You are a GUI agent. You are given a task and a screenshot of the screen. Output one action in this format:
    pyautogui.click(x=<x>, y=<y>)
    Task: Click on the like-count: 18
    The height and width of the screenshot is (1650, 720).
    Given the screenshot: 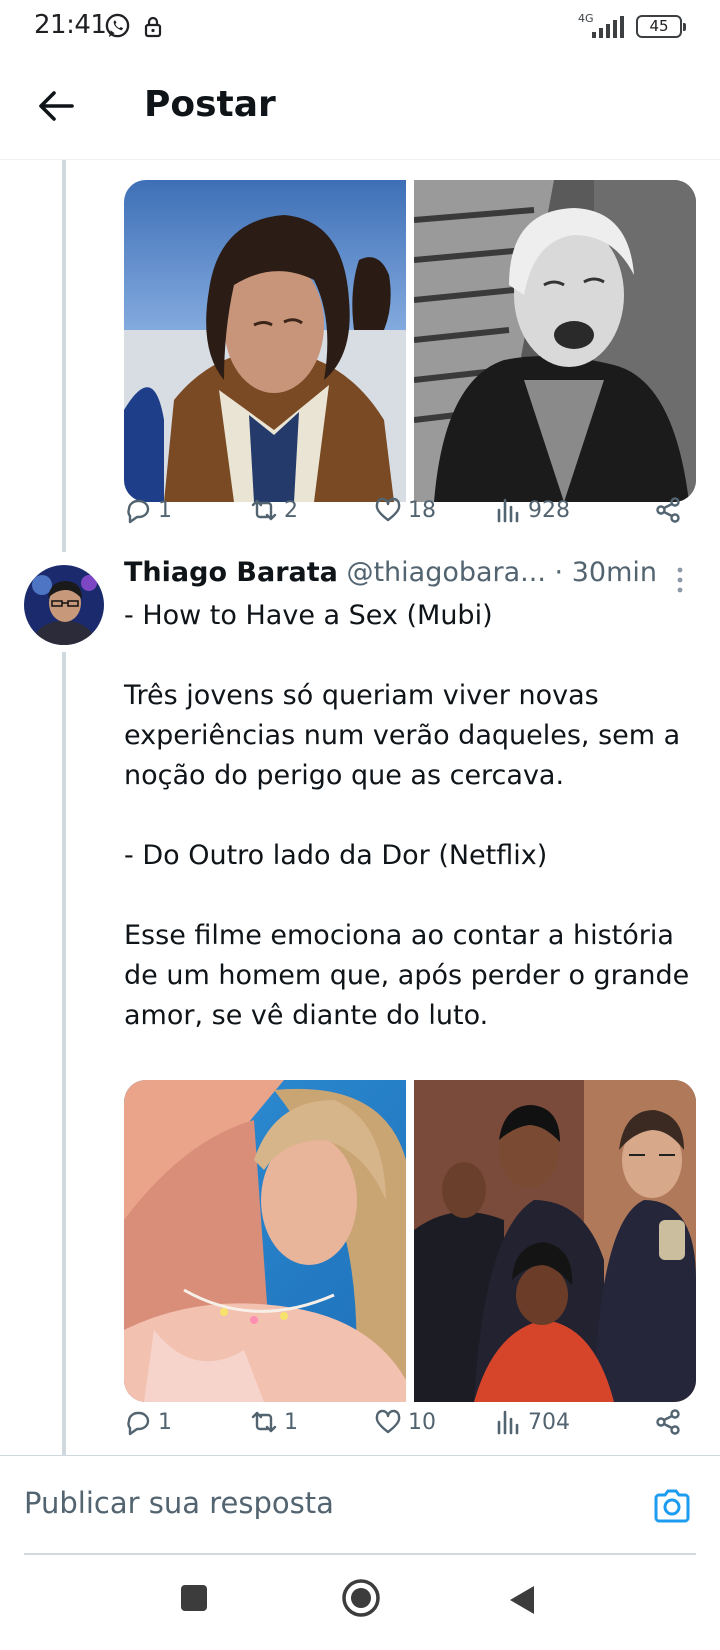 What is the action you would take?
    pyautogui.click(x=422, y=510)
    